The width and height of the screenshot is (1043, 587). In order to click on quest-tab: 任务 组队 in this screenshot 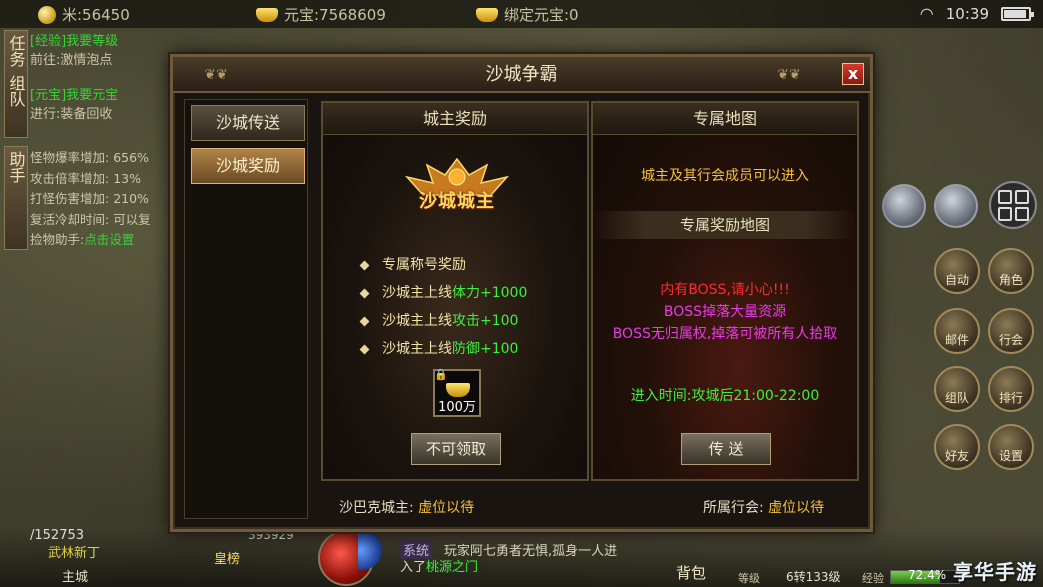, I will do `click(16, 84)`.